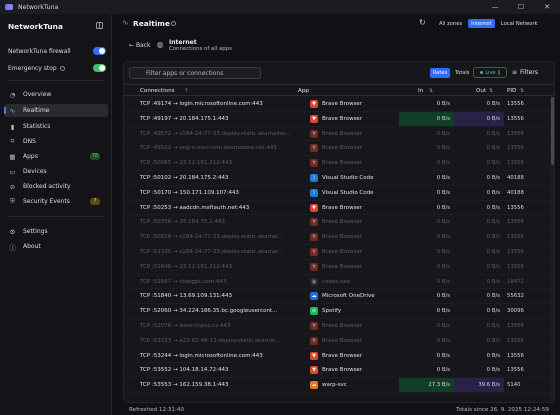  I want to click on filters-button: ≡ Filters, so click(525, 72).